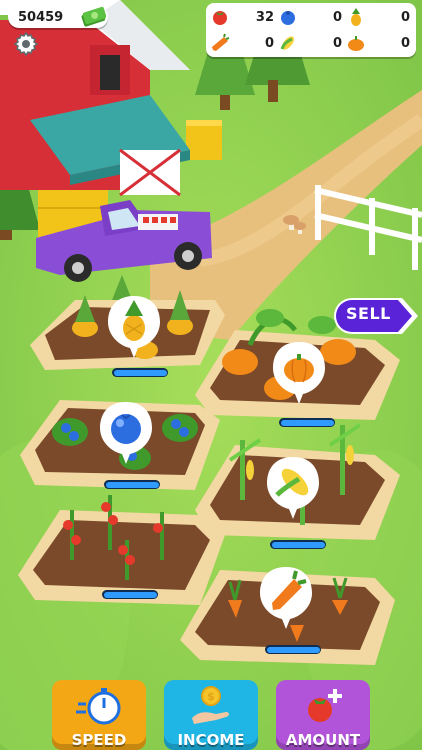 Image resolution: width=422 pixels, height=750 pixels. What do you see at coordinates (293, 488) in the screenshot?
I see `corn-bubble-icon` at bounding box center [293, 488].